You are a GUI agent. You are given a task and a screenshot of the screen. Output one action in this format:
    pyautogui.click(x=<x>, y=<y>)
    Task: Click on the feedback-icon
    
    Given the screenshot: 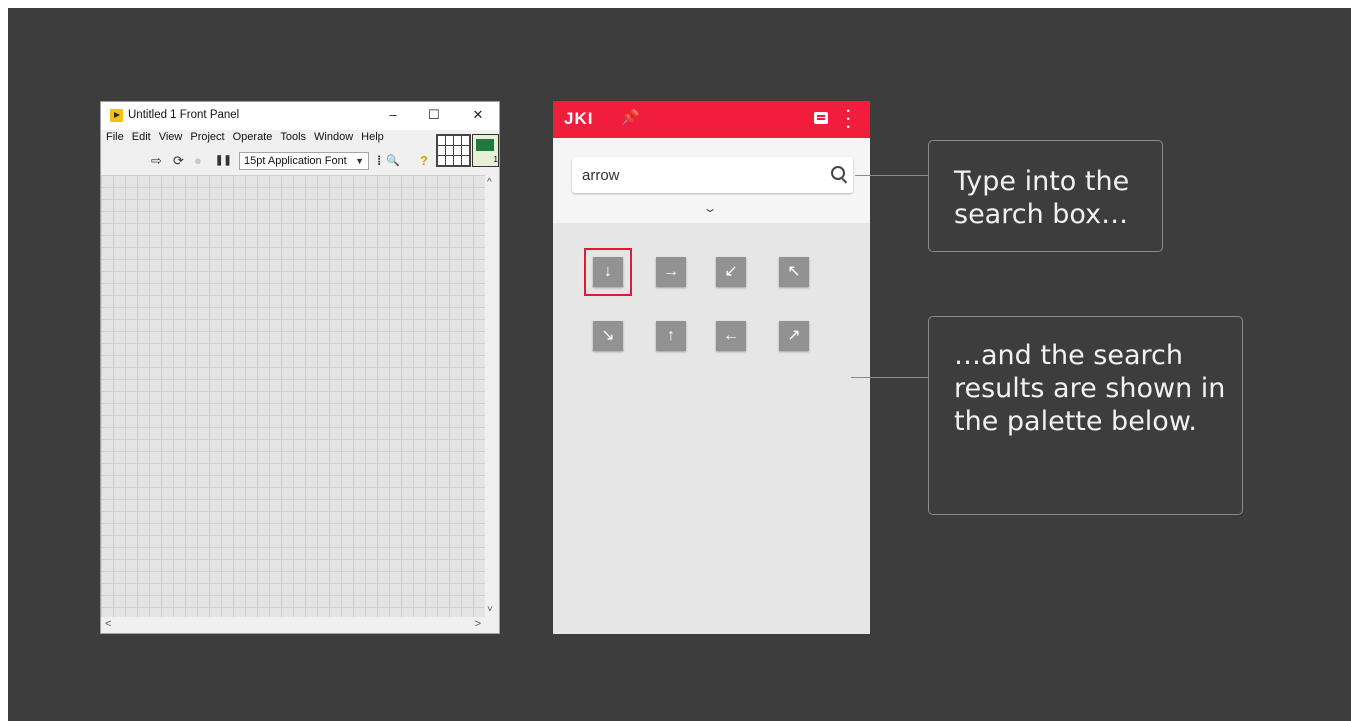 What is the action you would take?
    pyautogui.click(x=821, y=118)
    